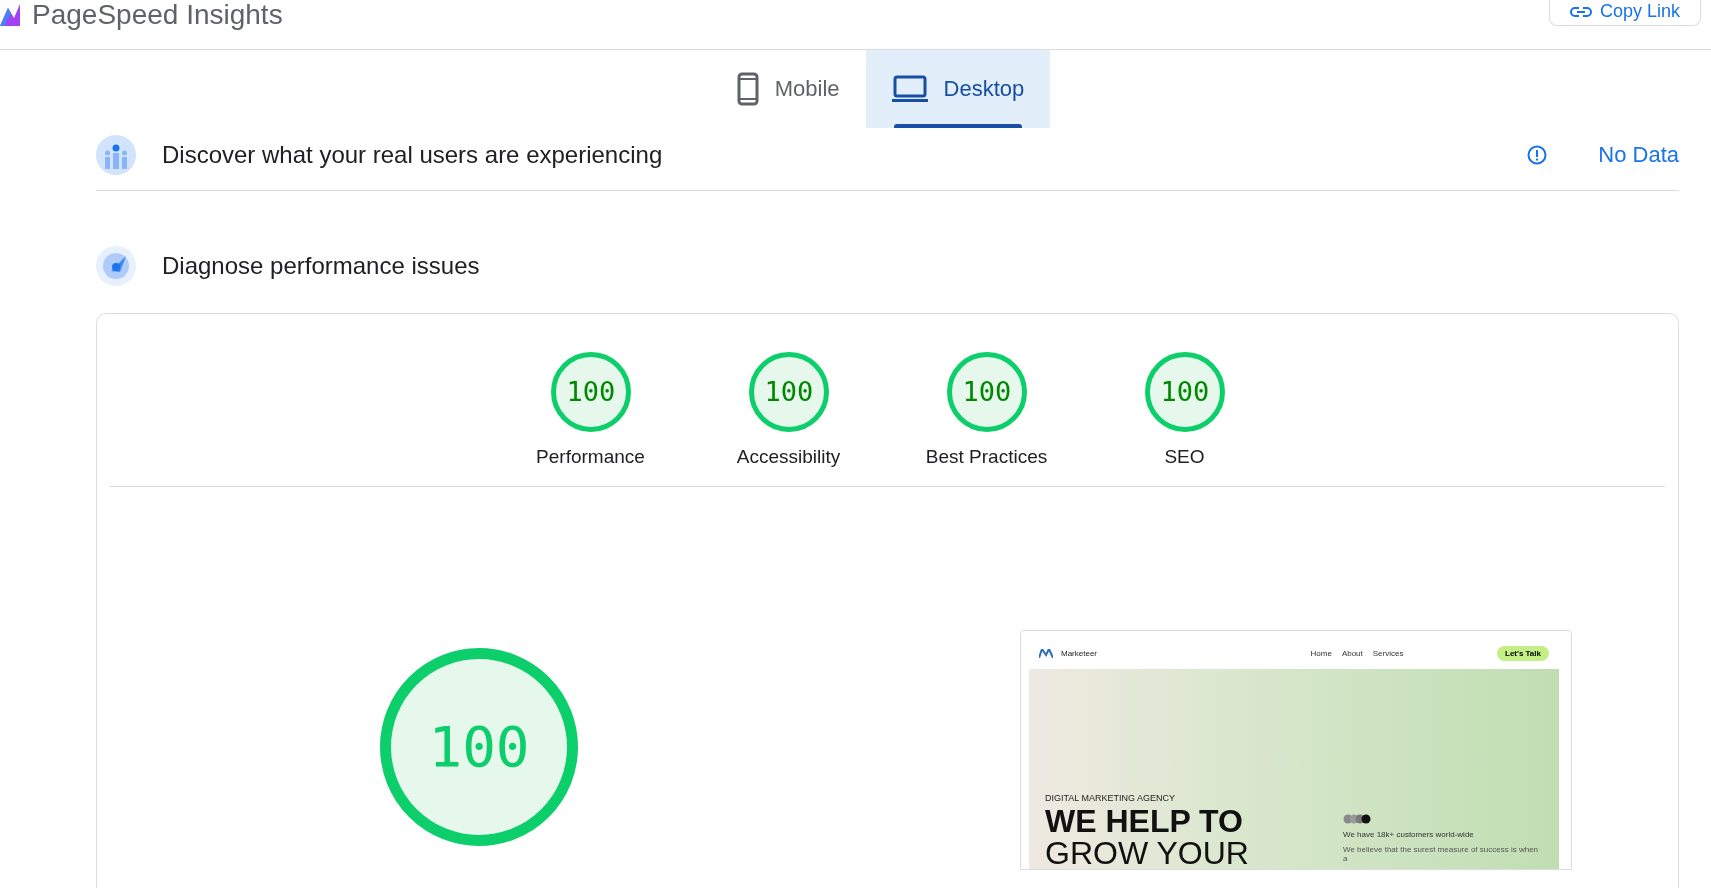 The image size is (1711, 888). Describe the element at coordinates (1409, 834) in the screenshot. I see `site-stat: We have 18k+ customers world-wide` at that location.